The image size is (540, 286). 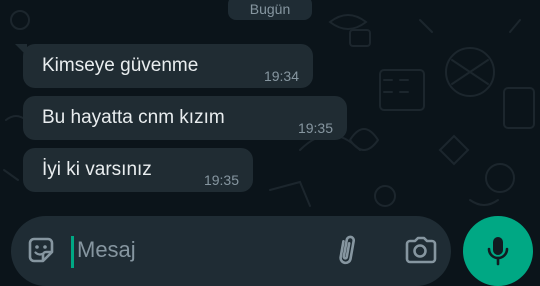 I want to click on message-time: 19:34, so click(x=281, y=76).